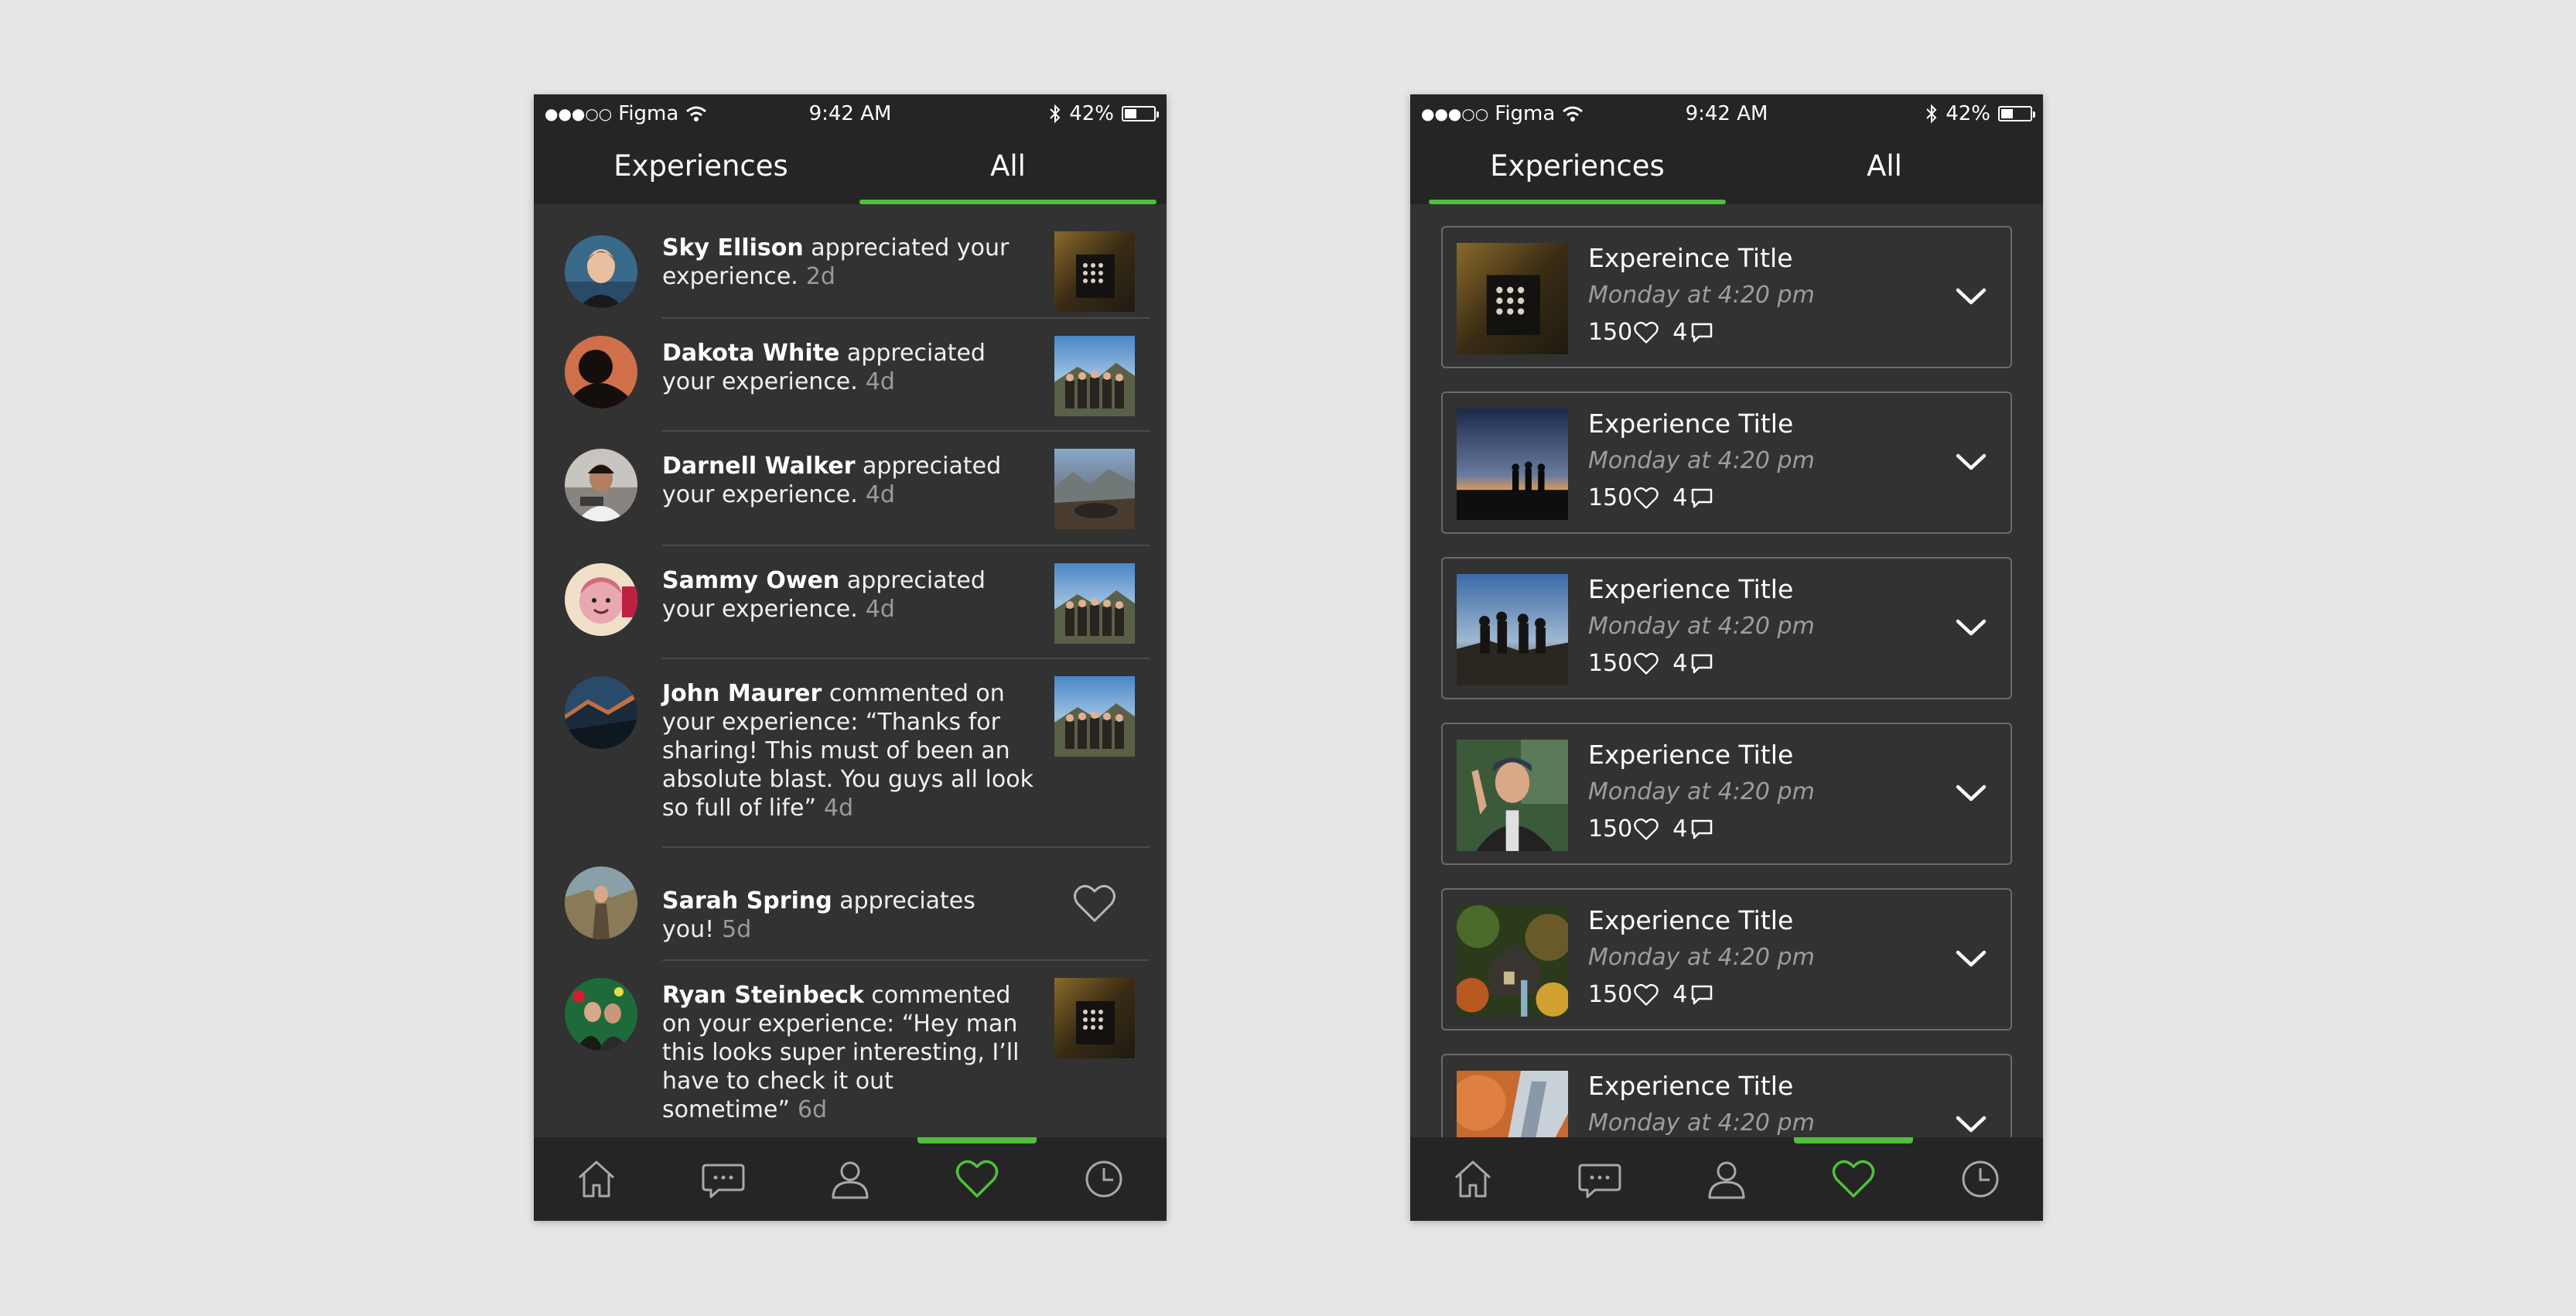 This screenshot has height=1316, width=2576. I want to click on notification-age: 6d, so click(813, 1109).